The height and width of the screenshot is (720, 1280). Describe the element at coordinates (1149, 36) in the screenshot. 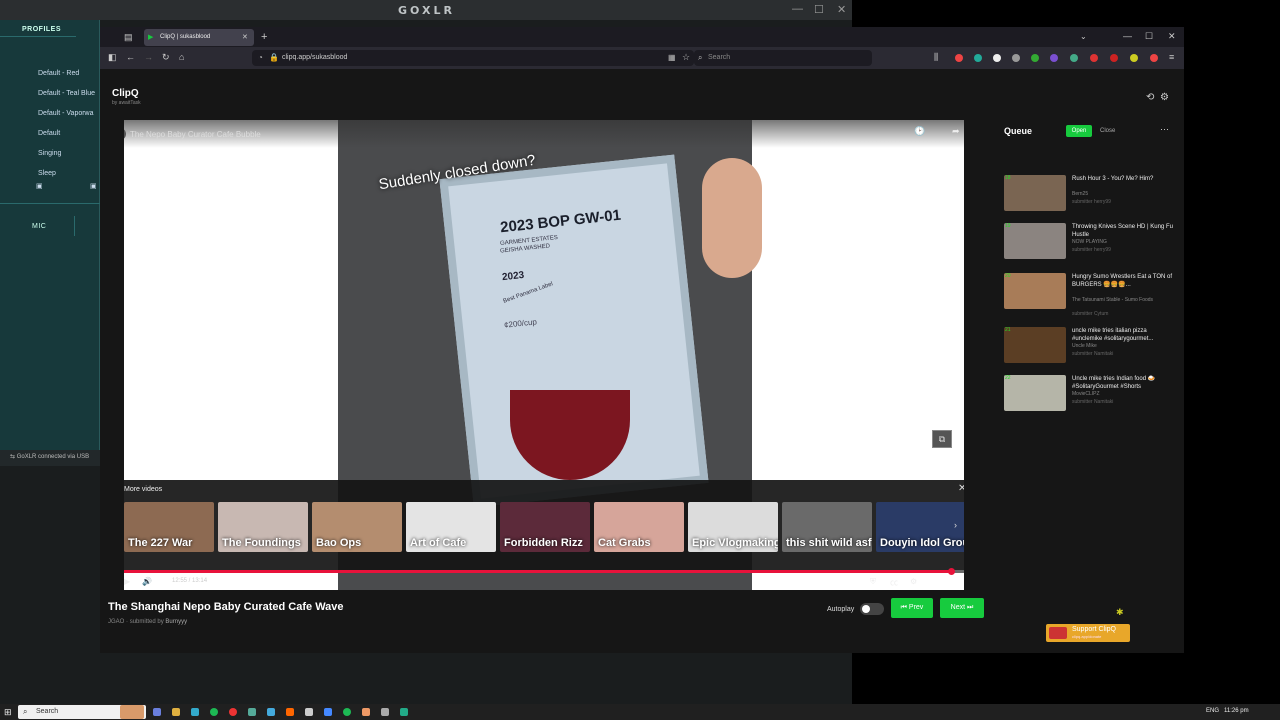

I see `maximize-icon: ☐` at that location.